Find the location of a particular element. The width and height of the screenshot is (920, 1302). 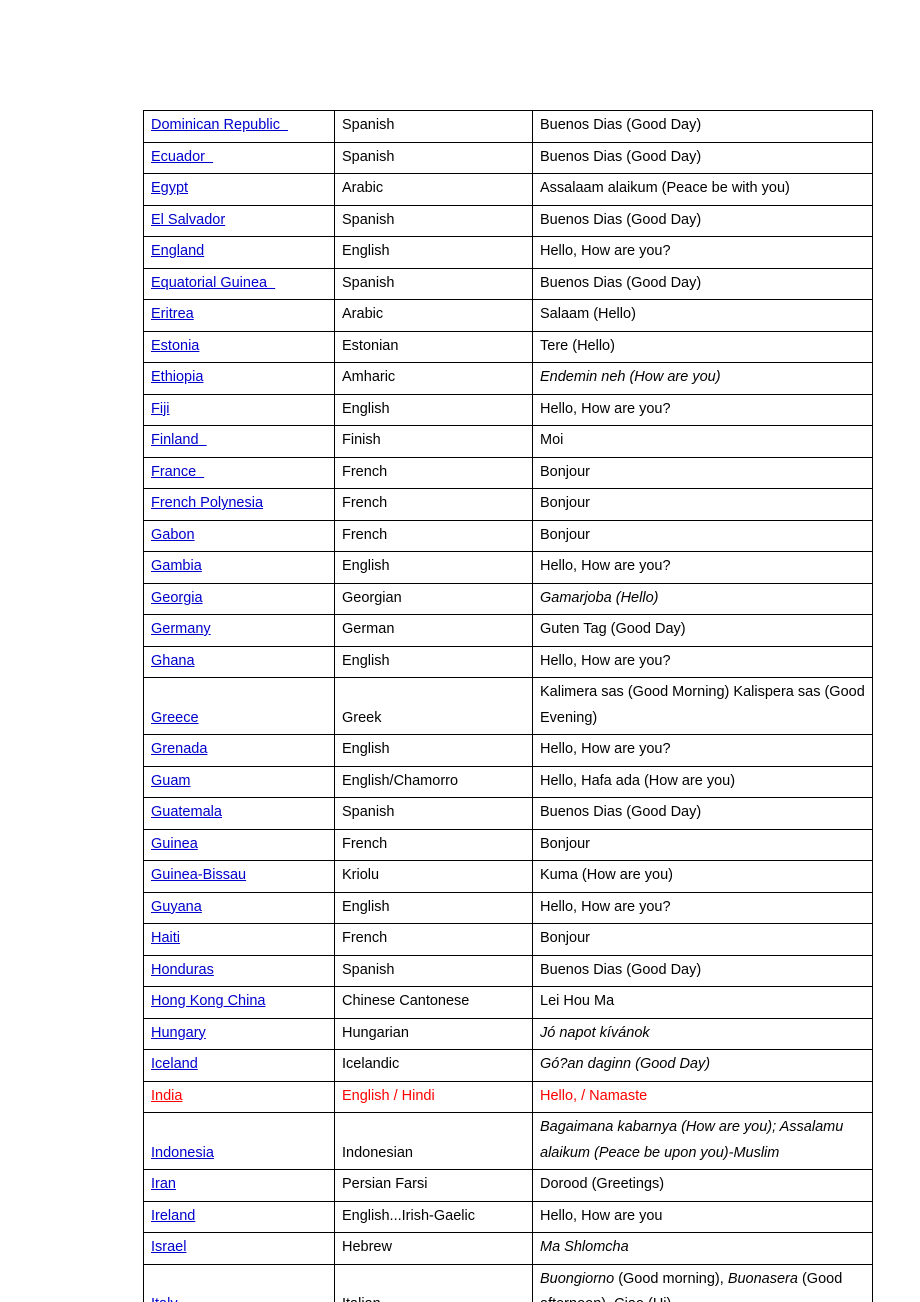

country-link: French Polynesia is located at coordinates (207, 503).